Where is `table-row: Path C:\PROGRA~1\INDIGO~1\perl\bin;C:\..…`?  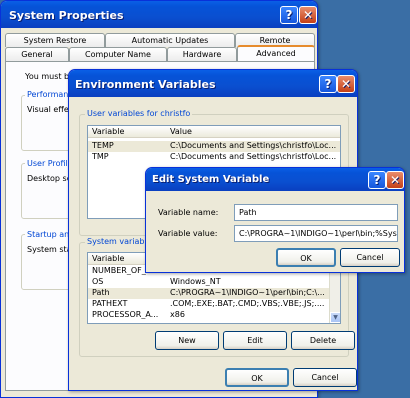
table-row: Path C:\PROGRA~1\INDIGO~1\perl\bin;C:\..… is located at coordinates (214, 293).